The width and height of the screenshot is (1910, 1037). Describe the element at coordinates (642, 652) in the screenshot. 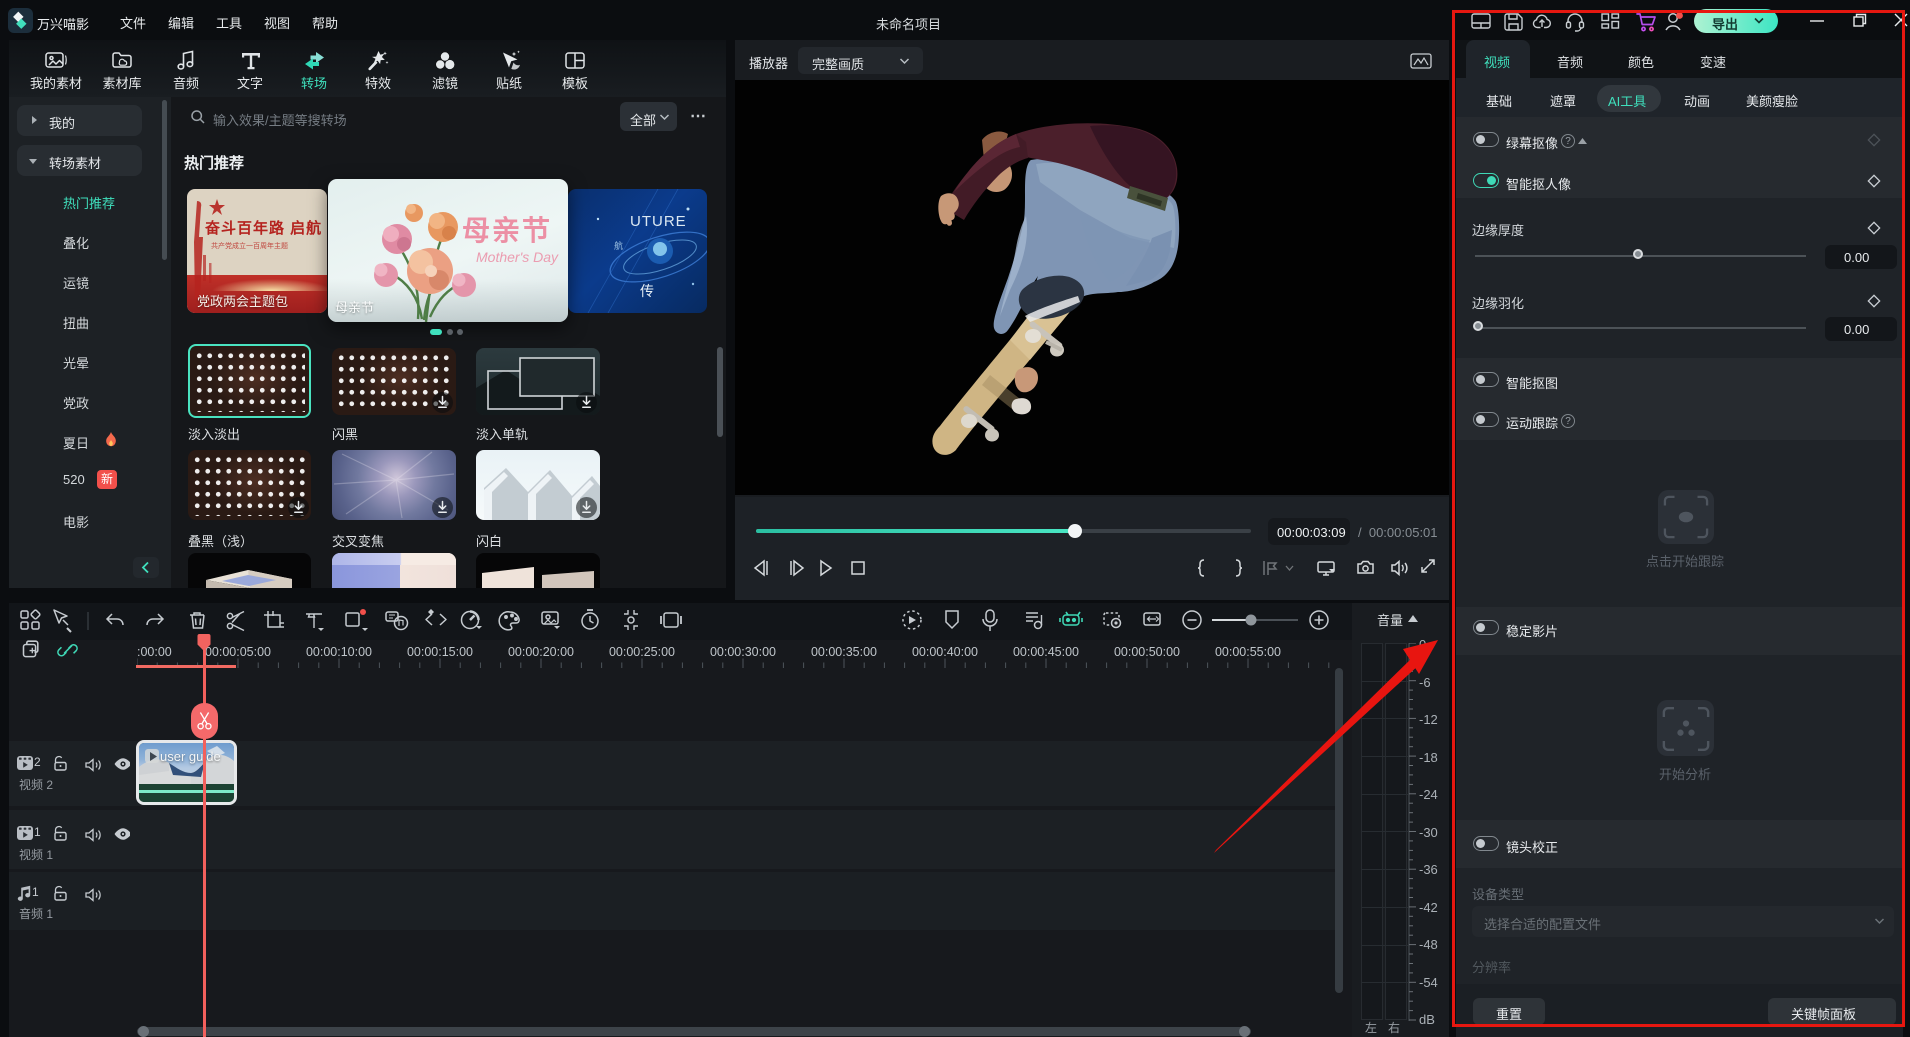

I see `svg-text: 00:00:25:00` at that location.